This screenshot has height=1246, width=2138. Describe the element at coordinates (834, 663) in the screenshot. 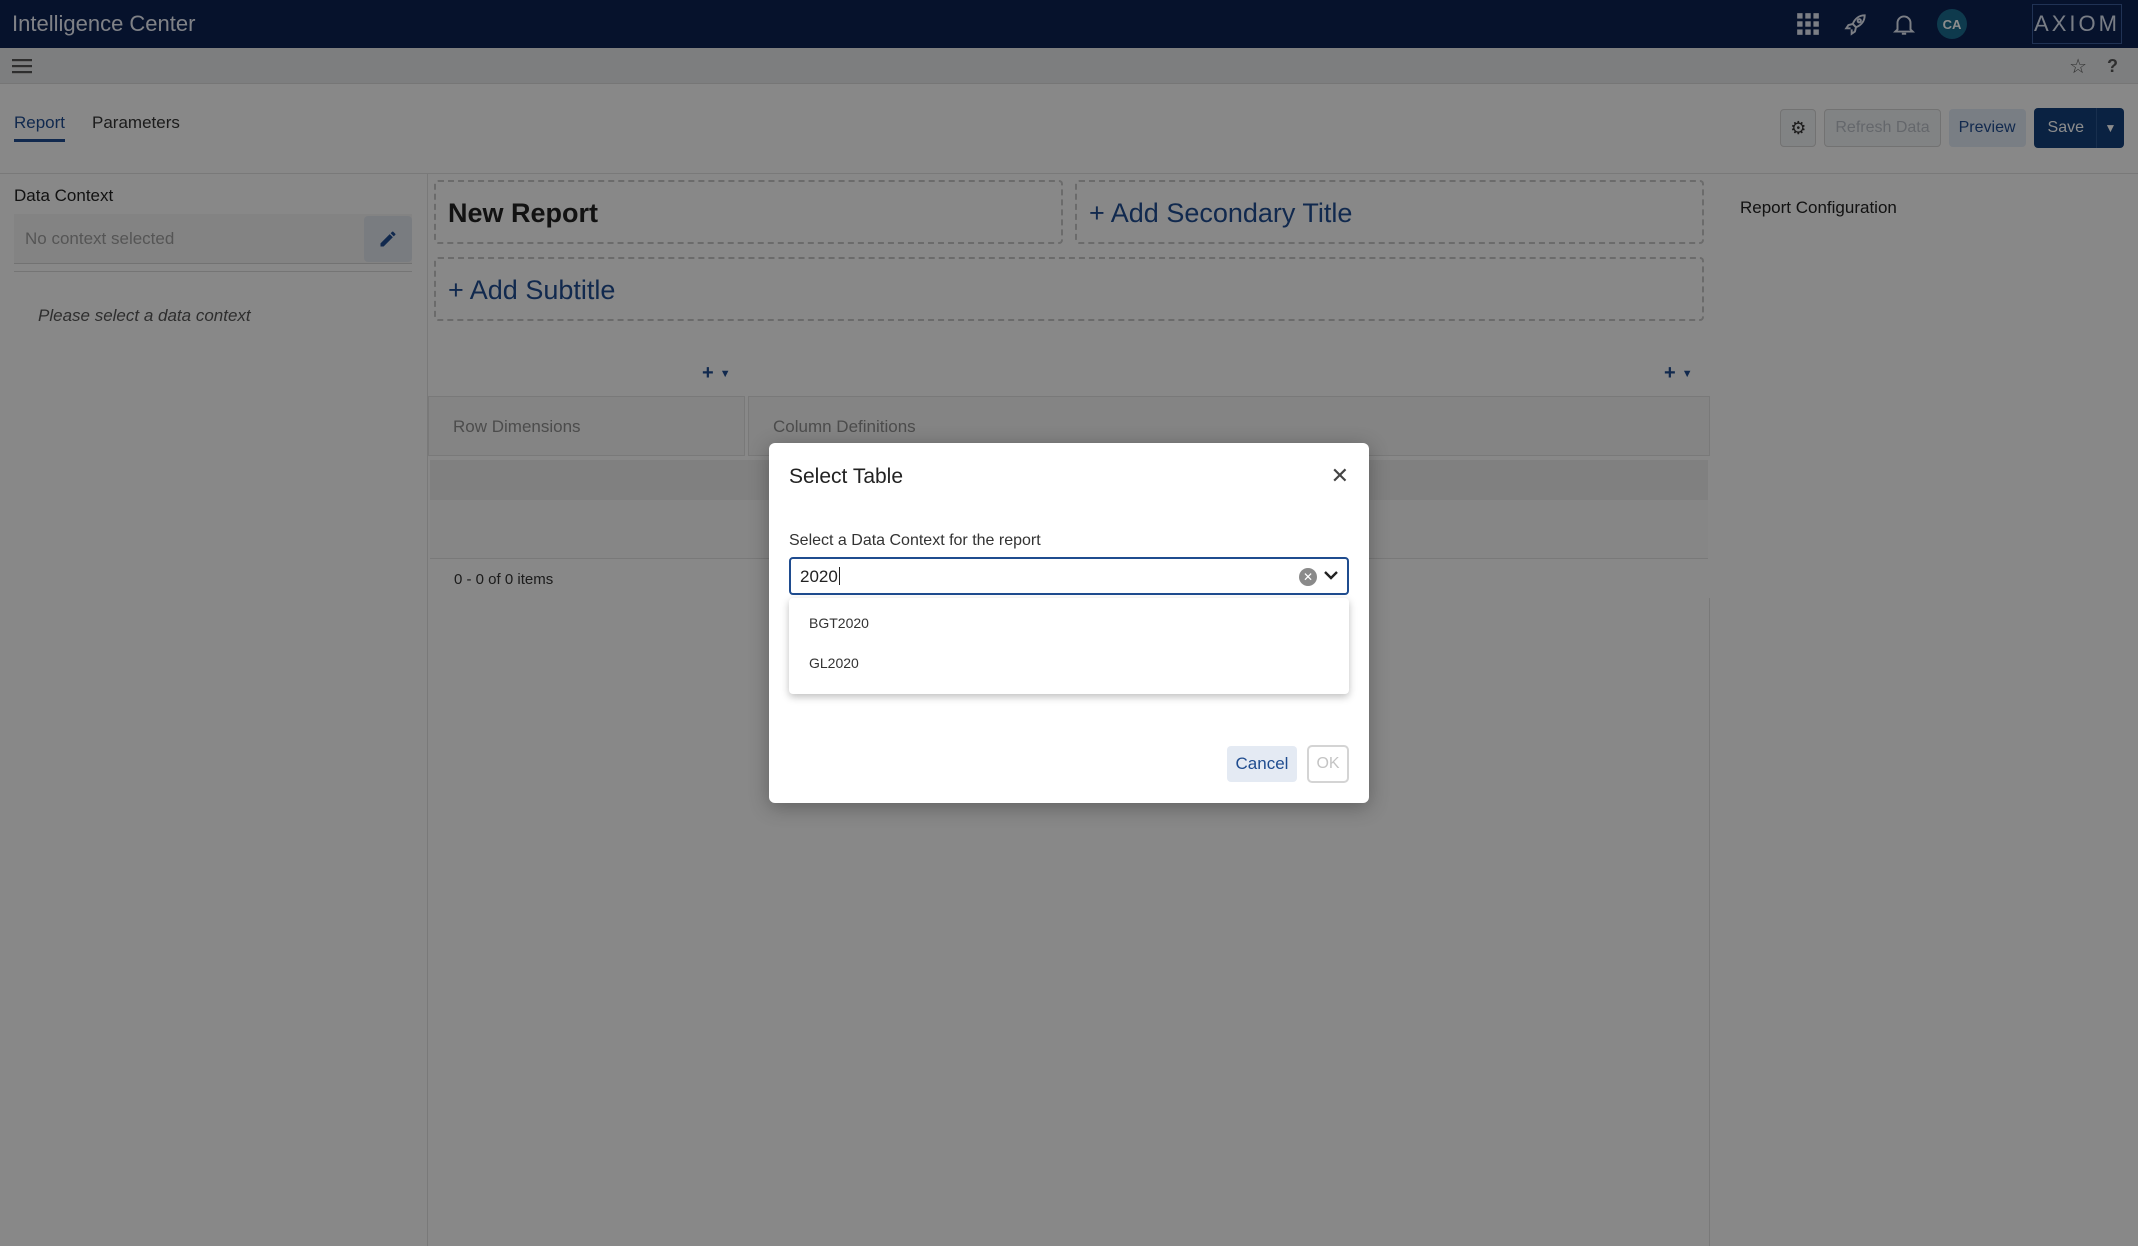

I see `option-label: GL2020` at that location.